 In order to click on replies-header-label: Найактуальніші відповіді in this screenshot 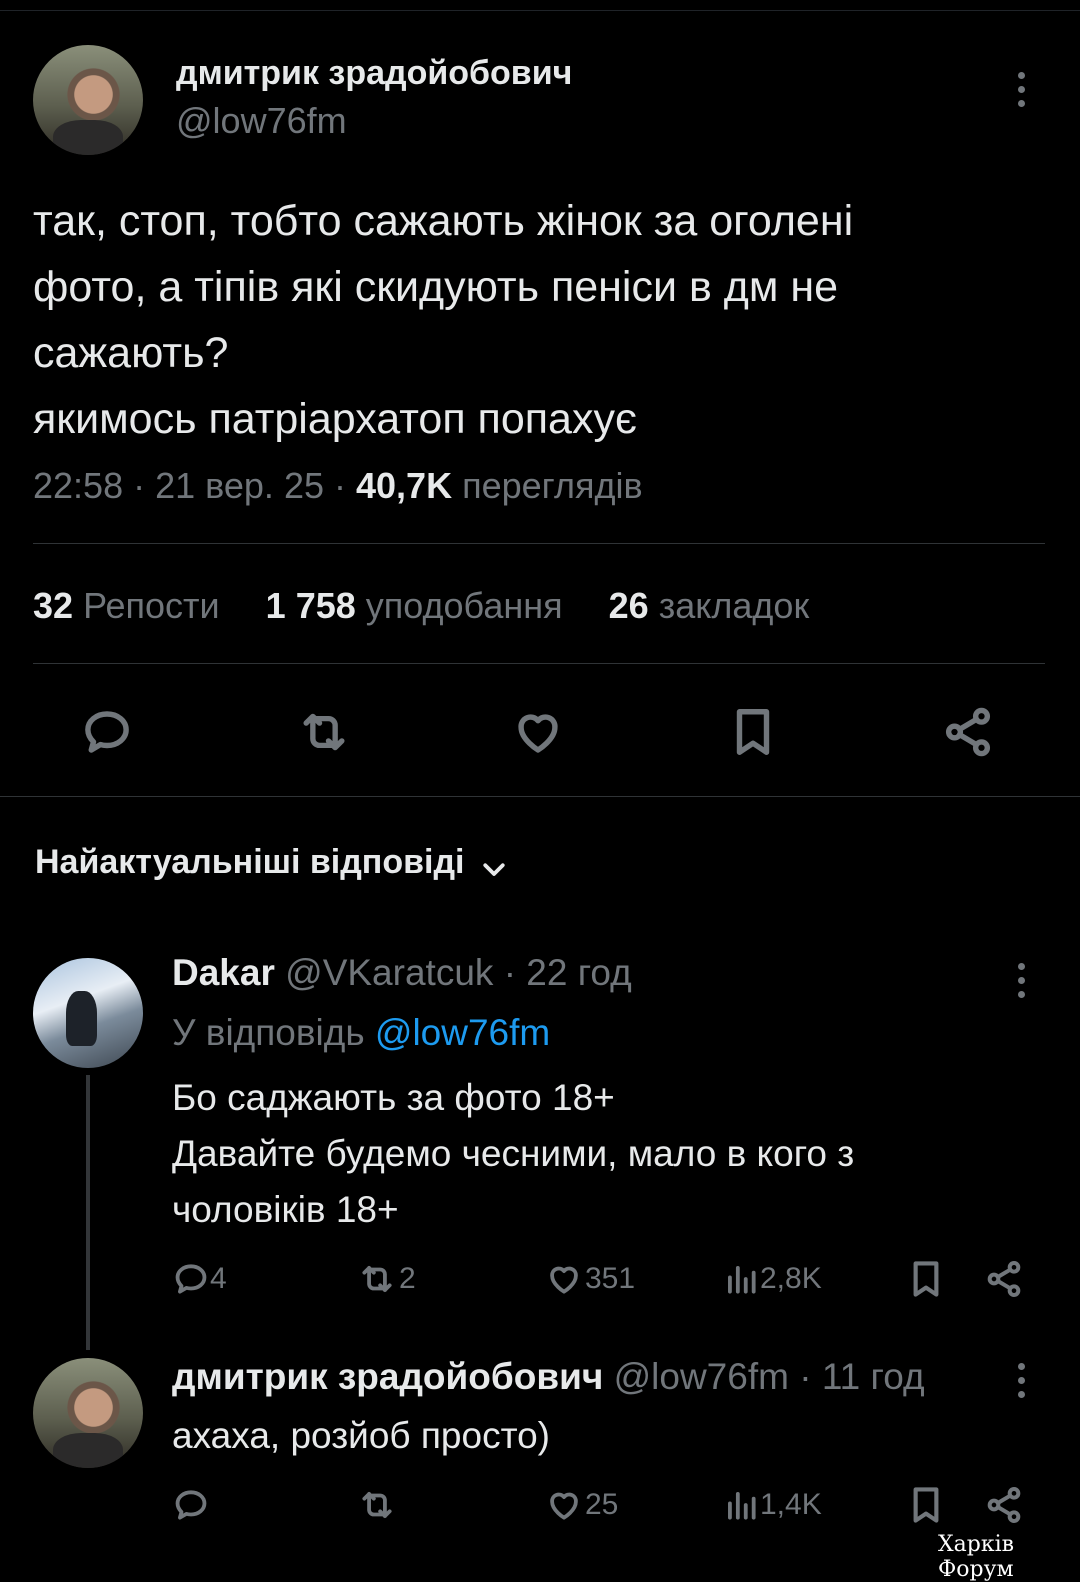, I will do `click(250, 862)`.